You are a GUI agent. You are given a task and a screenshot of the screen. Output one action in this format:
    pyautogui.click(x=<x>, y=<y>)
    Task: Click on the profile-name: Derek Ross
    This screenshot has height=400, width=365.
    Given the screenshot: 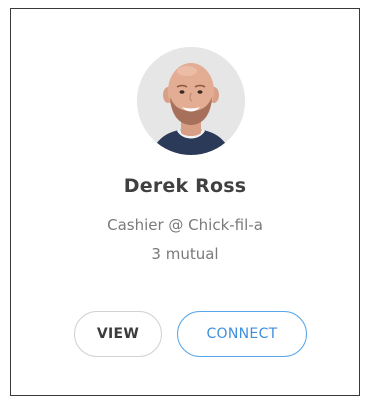 What is the action you would take?
    pyautogui.click(x=185, y=186)
    